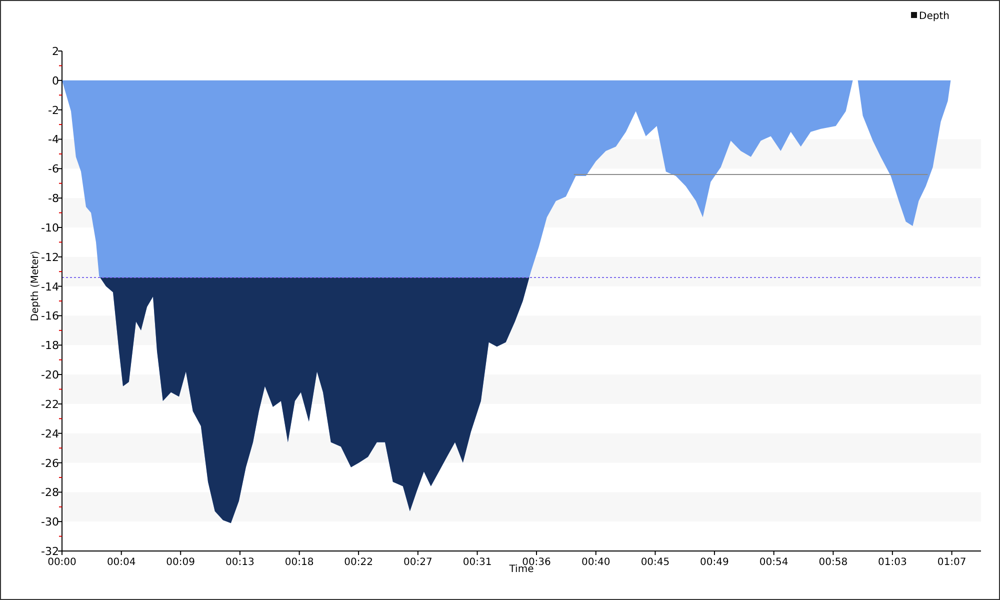  What do you see at coordinates (50, 493) in the screenshot?
I see `y-tick-label: -28` at bounding box center [50, 493].